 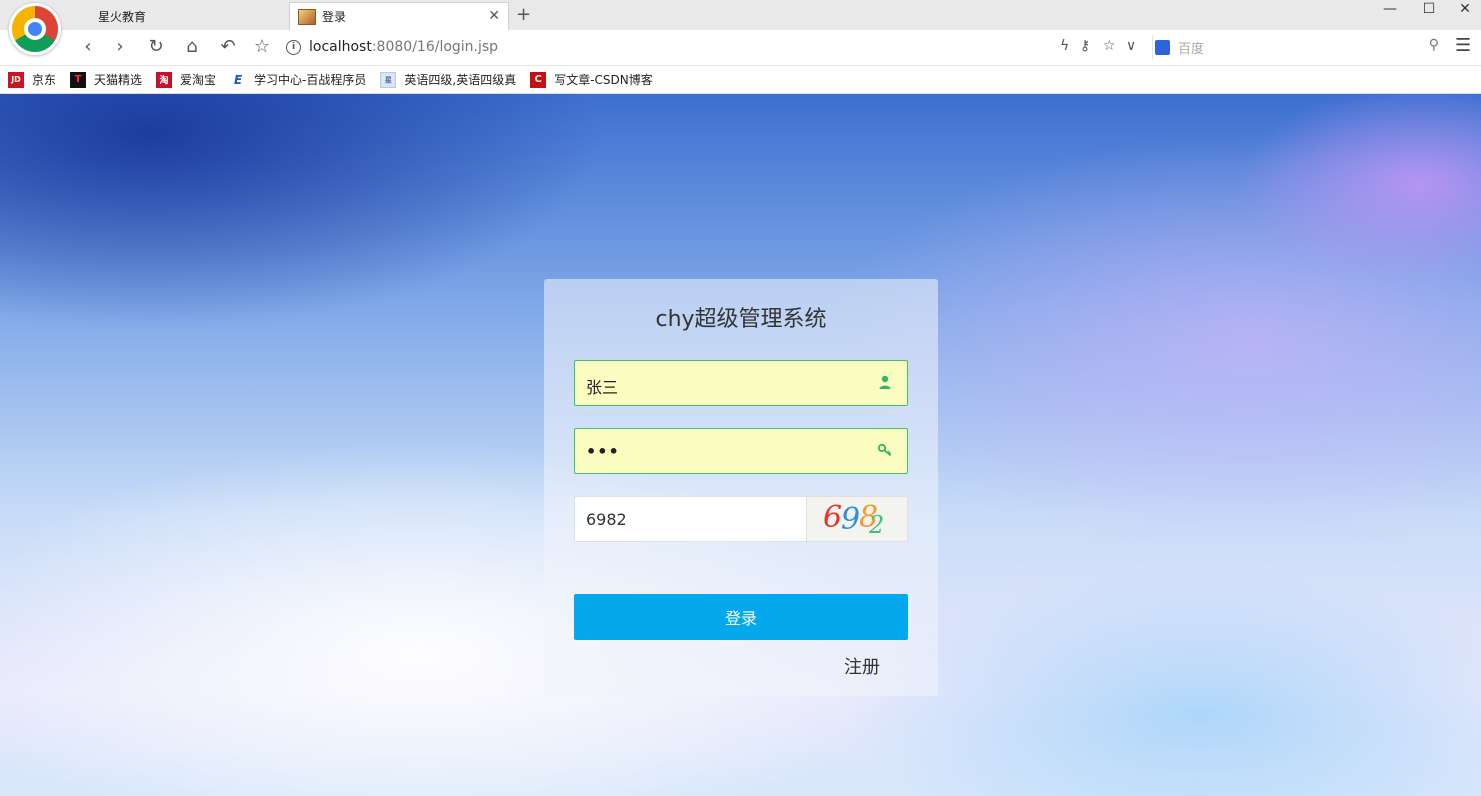 I want to click on captcha-input: 6982 6 9 8 2, so click(x=741, y=519).